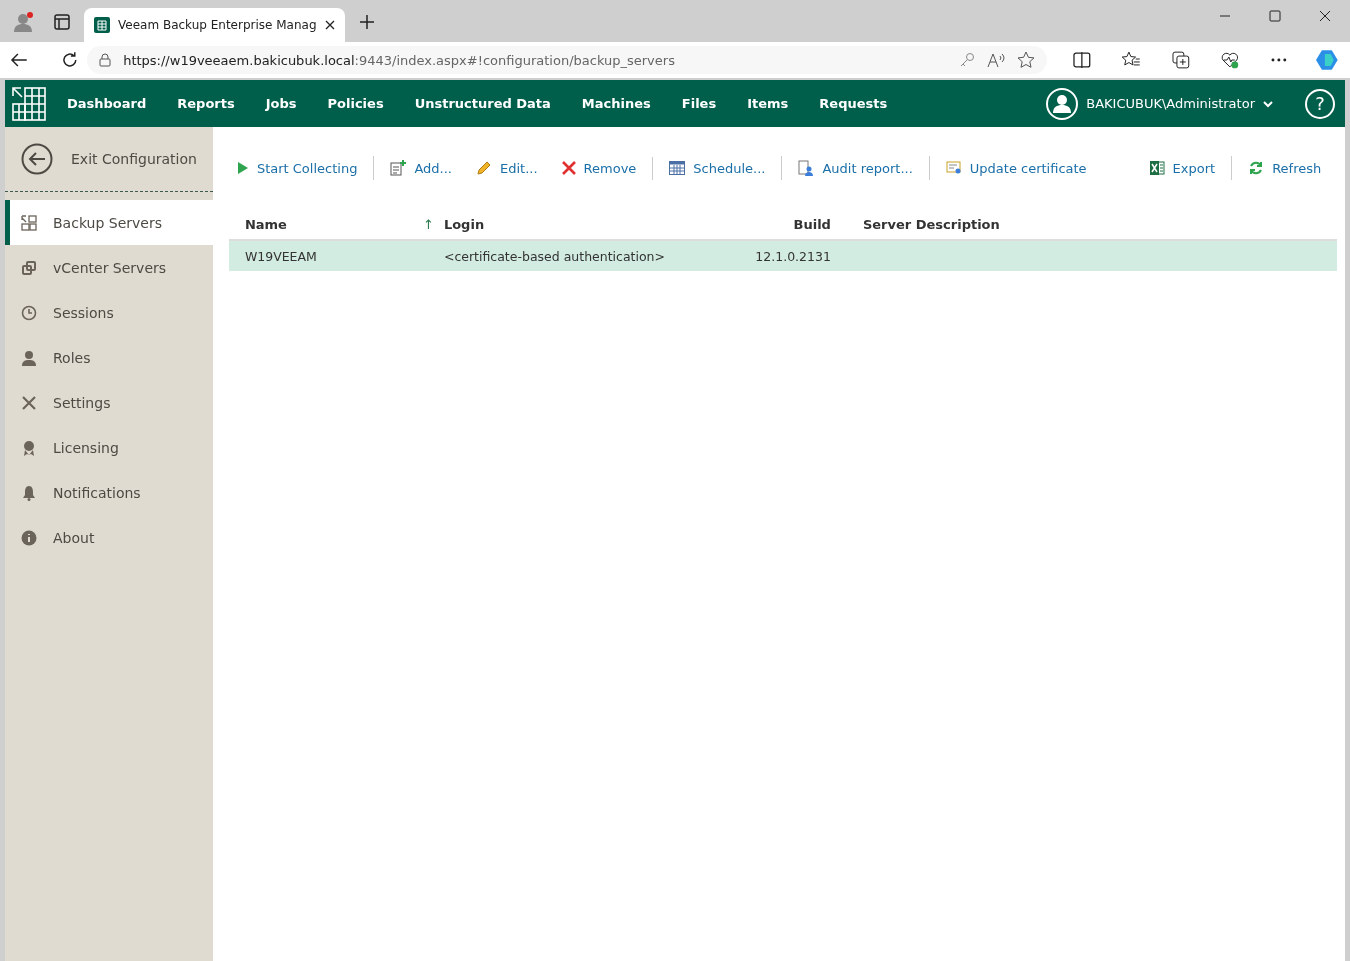  What do you see at coordinates (1062, 103) in the screenshot?
I see `user-avatar-icon` at bounding box center [1062, 103].